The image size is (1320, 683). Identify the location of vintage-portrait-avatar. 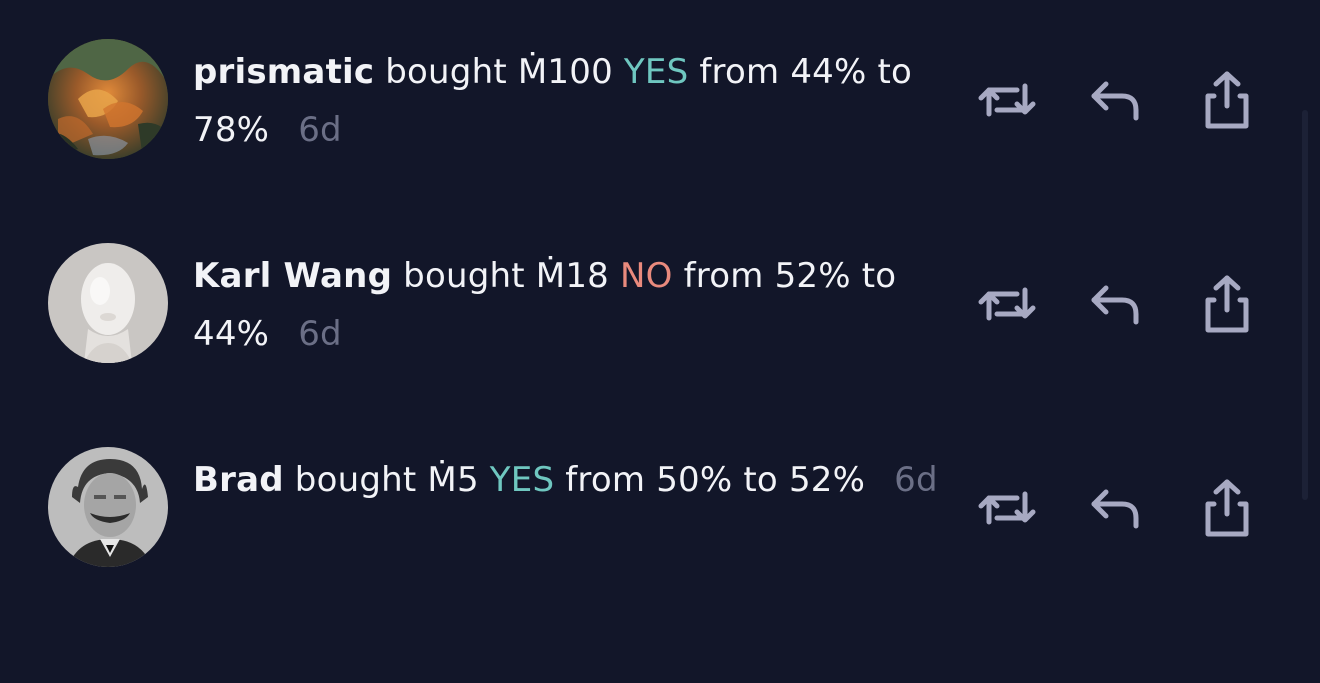
(108, 507).